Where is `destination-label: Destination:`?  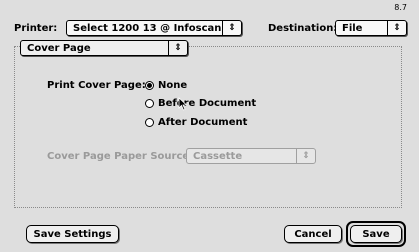
destination-label: Destination: is located at coordinates (303, 28).